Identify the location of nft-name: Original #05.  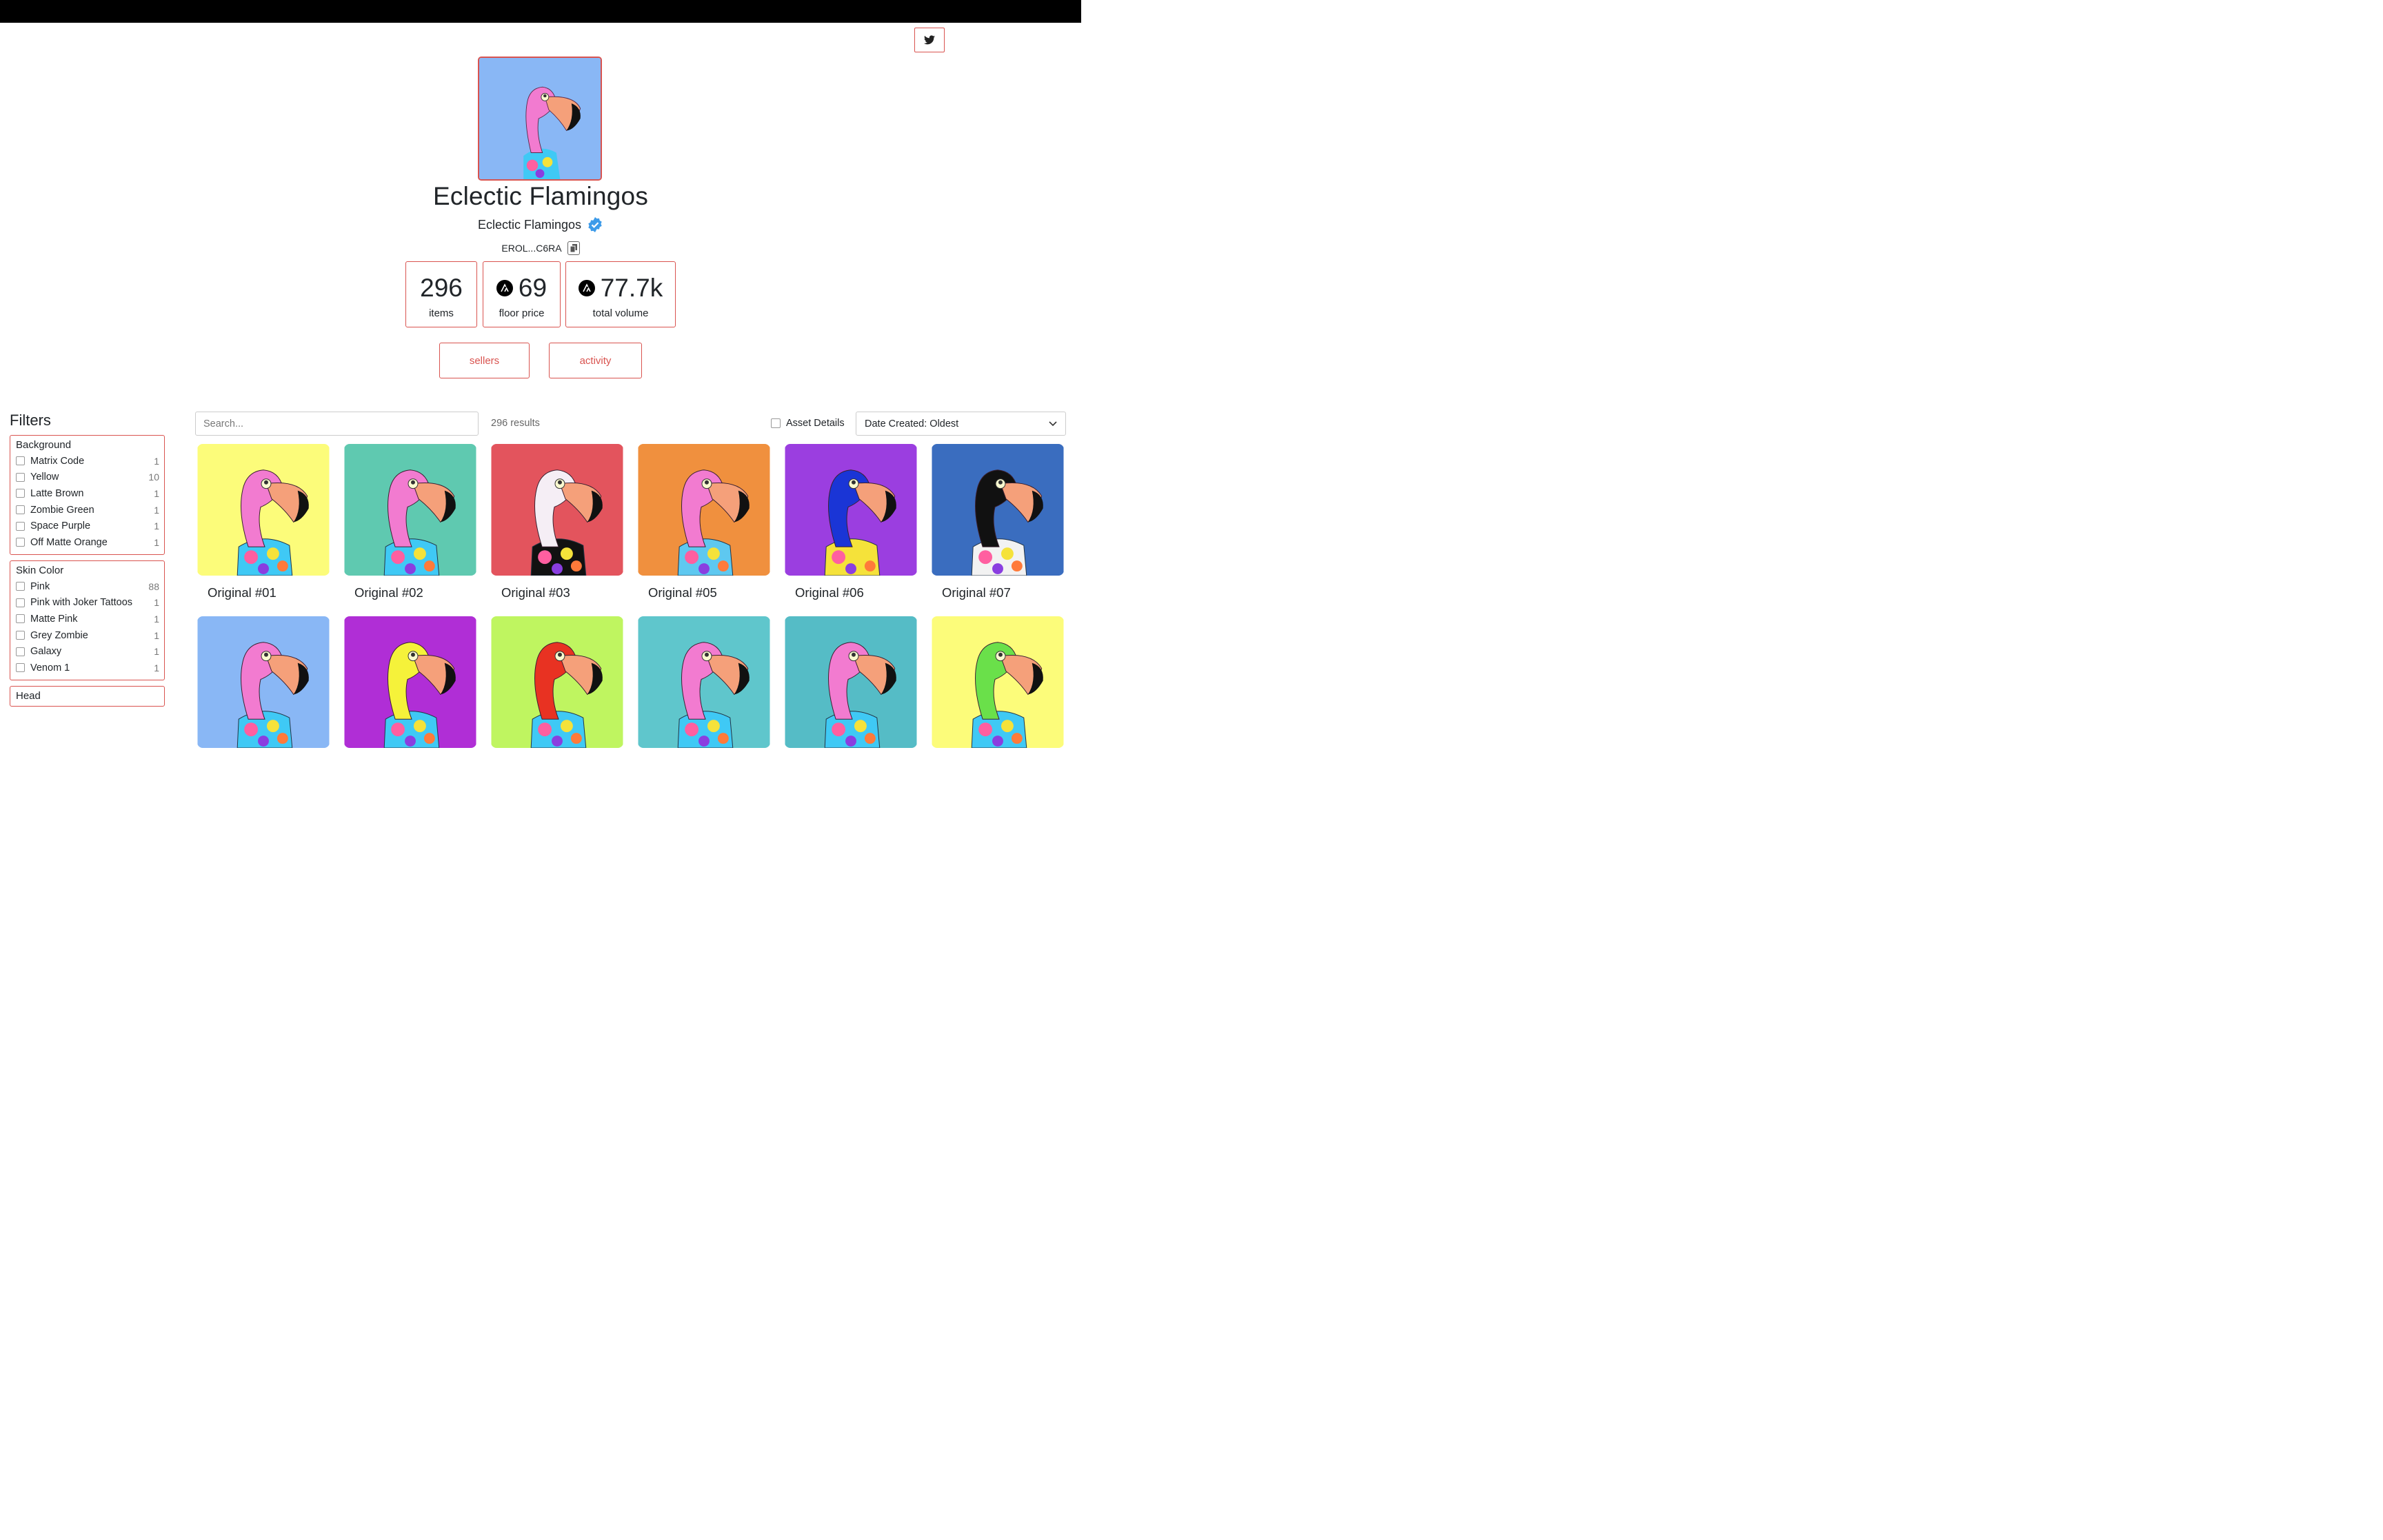
(682, 593).